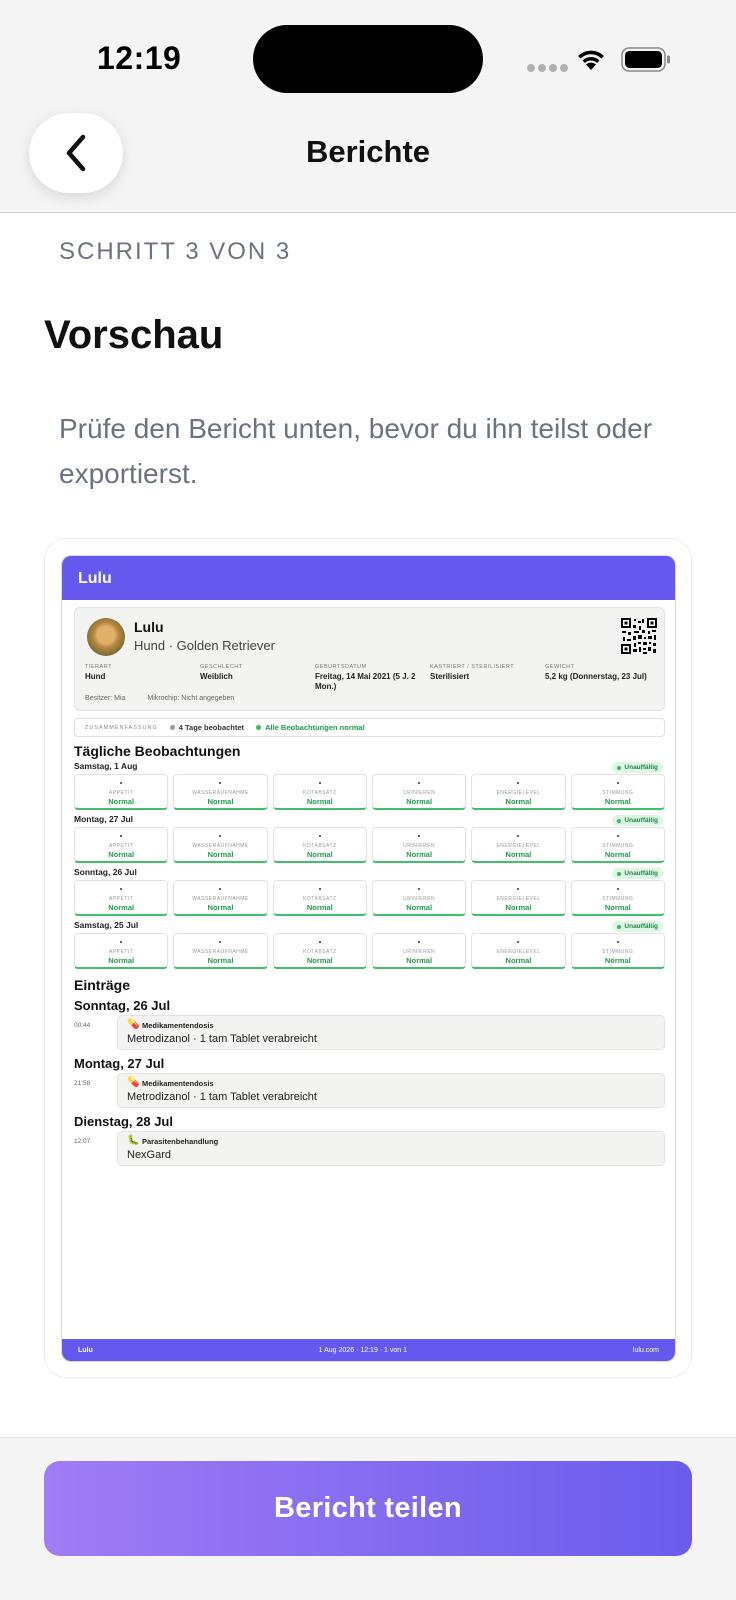  I want to click on pet-field: GEWICHT 5,2 kg (Donnerstag, 23 Jul), so click(596, 672).